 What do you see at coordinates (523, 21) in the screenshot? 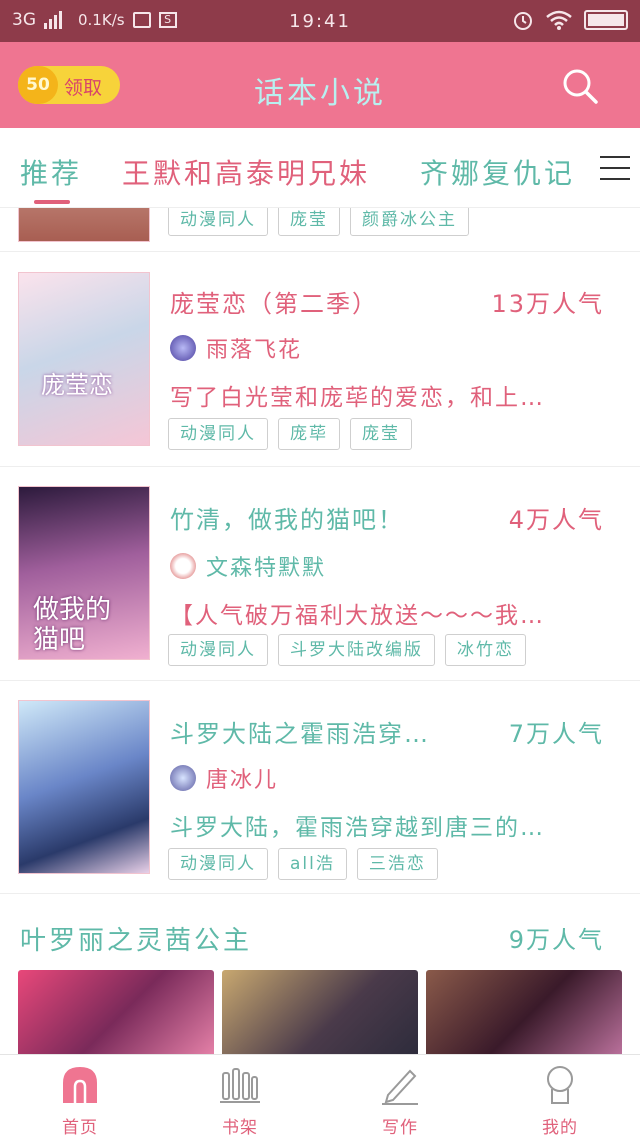
I see `alarm-icon` at bounding box center [523, 21].